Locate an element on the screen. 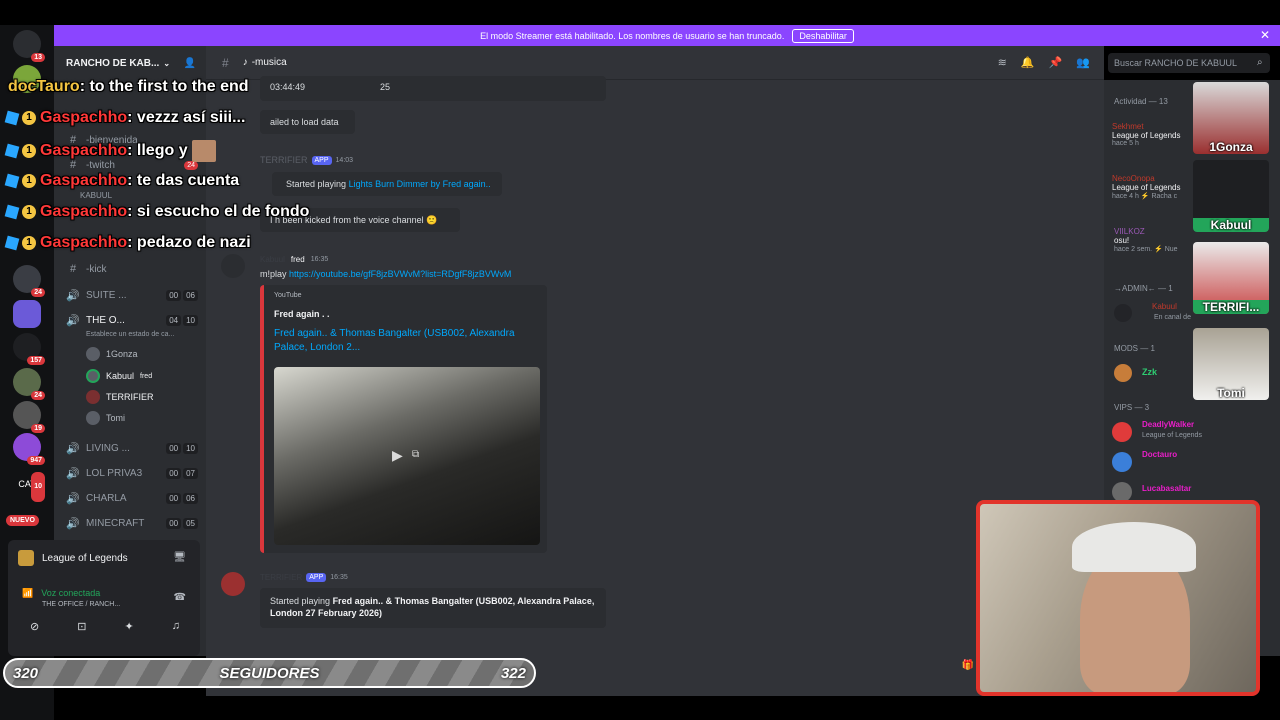 Image resolution: width=1280 pixels, height=720 pixels. started-label: Started playing is located at coordinates (300, 601).